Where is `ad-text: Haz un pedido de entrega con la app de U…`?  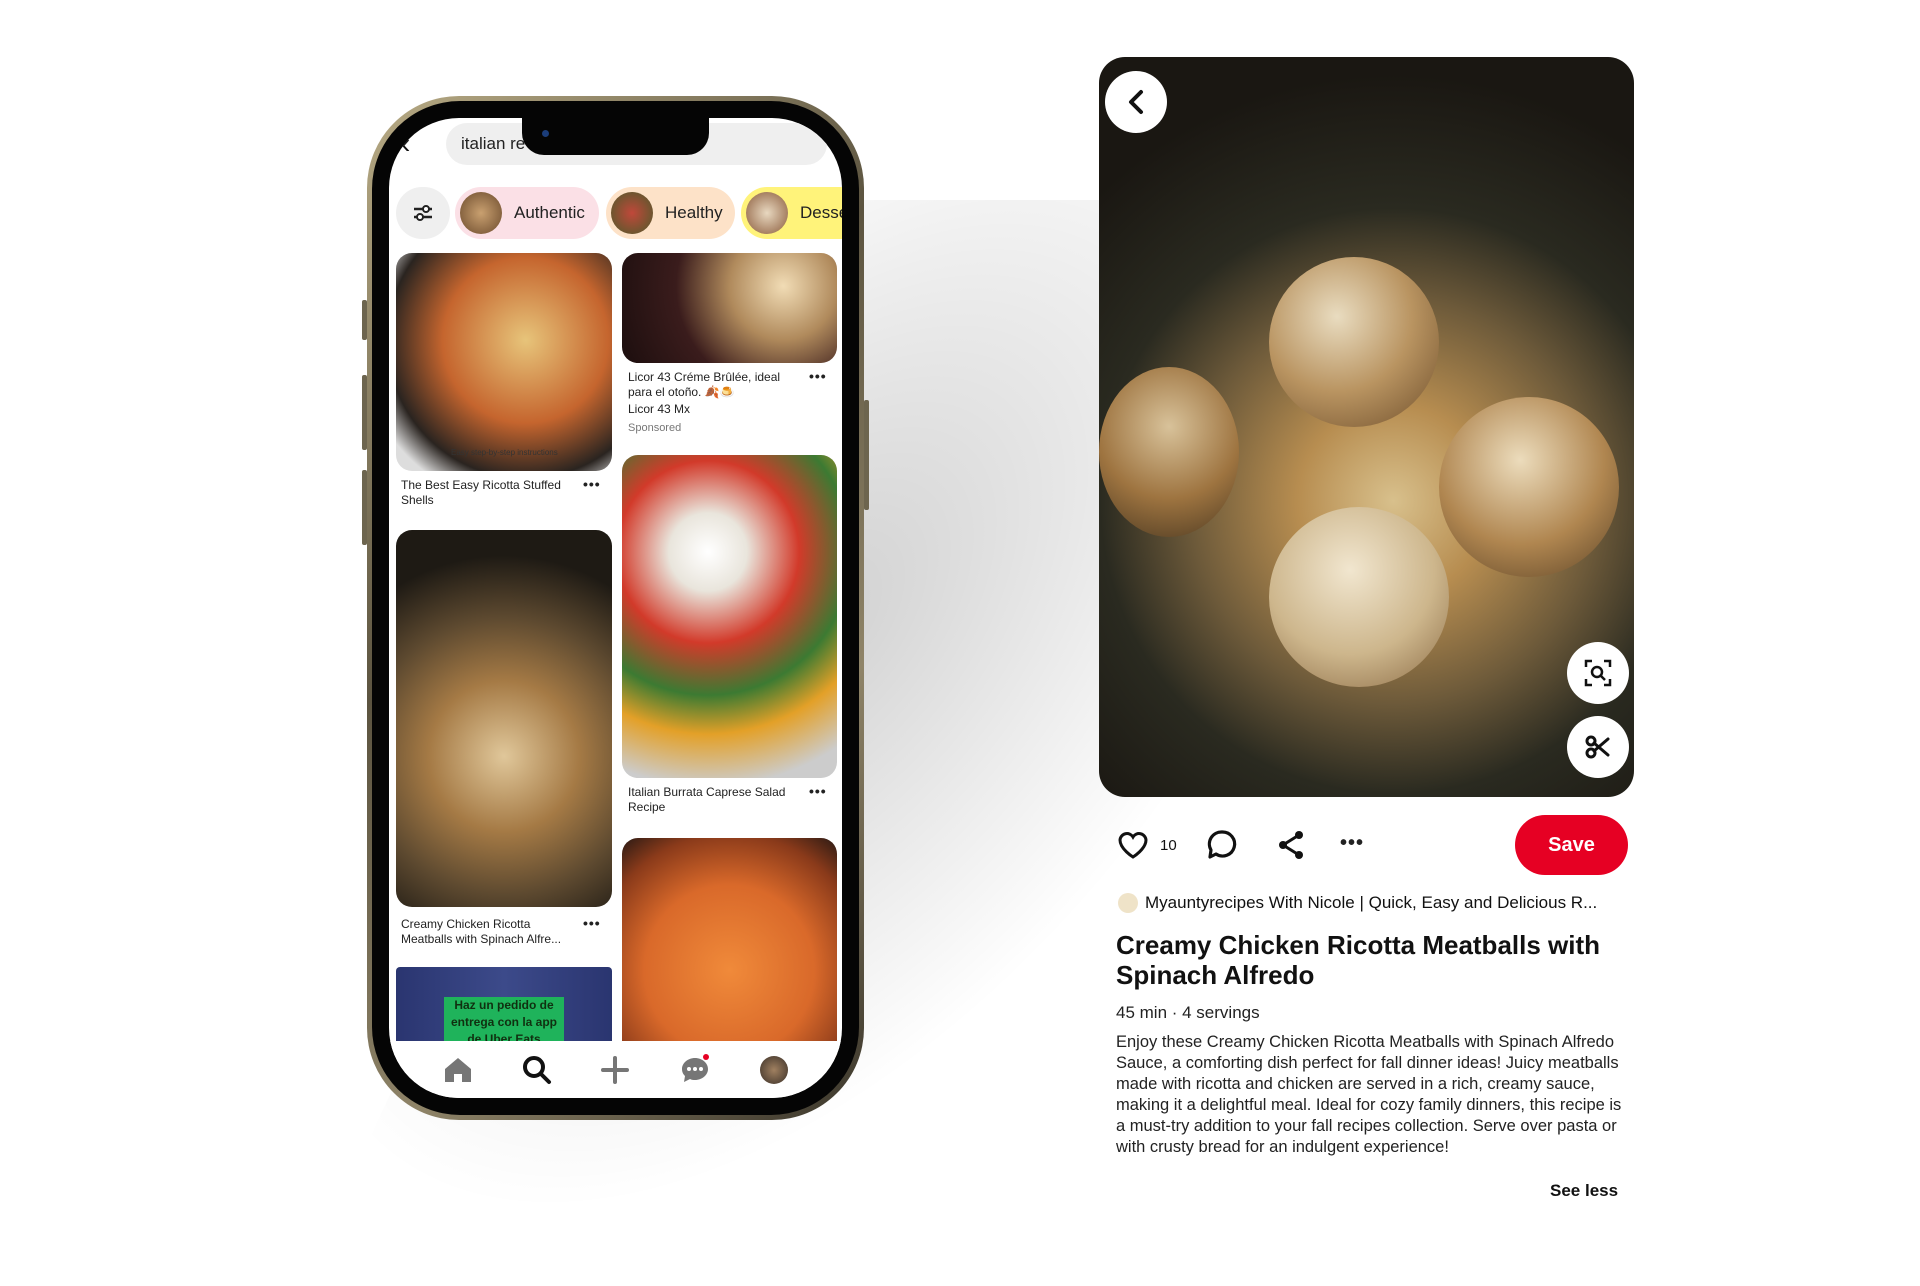
ad-text: Haz un pedido de entrega con la app de U… is located at coordinates (504, 1019).